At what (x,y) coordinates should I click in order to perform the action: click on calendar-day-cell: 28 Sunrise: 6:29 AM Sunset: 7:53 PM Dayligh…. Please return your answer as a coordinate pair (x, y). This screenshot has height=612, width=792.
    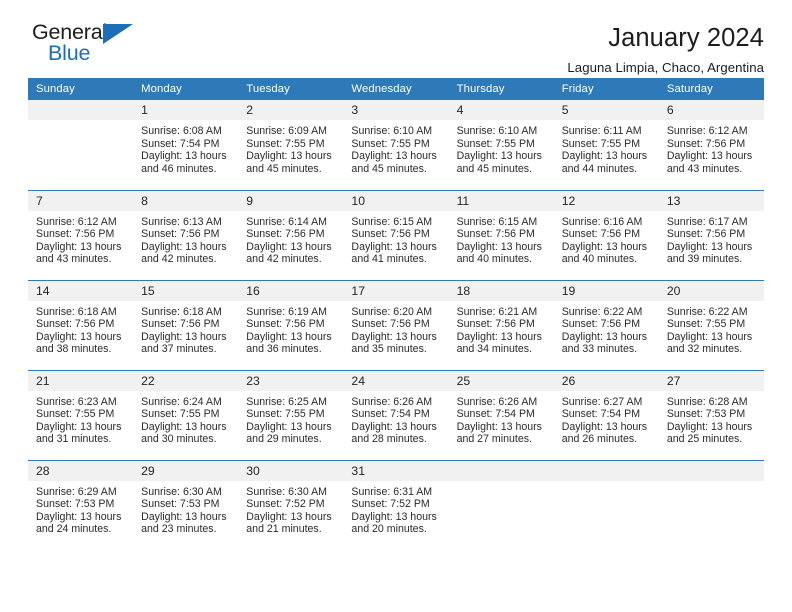
    Looking at the image, I should click on (81, 504).